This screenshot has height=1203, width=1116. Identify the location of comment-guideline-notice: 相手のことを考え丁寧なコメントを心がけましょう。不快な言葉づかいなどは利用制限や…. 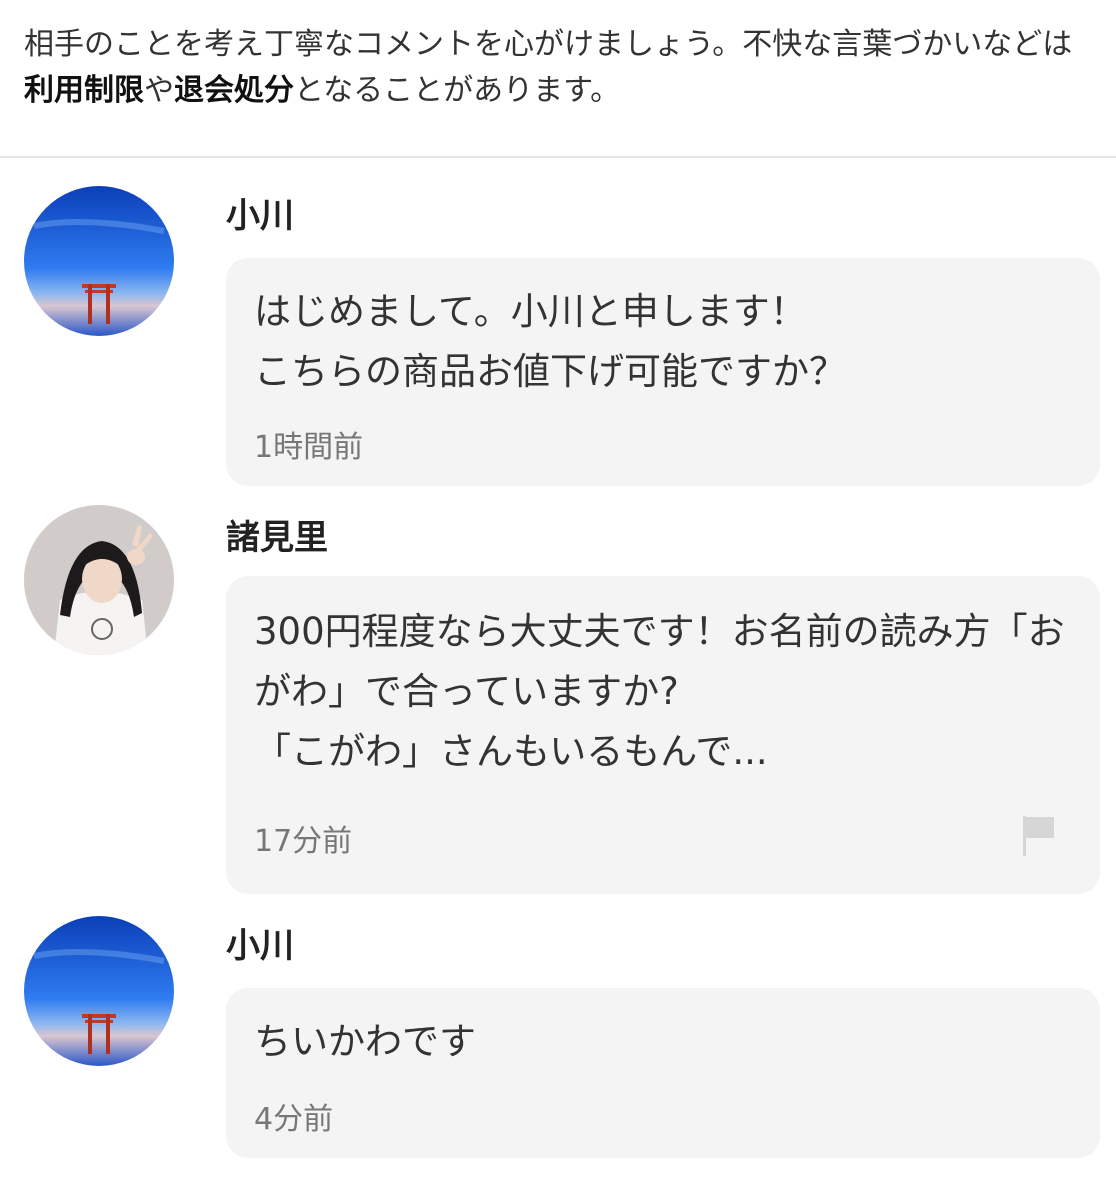
(559, 68).